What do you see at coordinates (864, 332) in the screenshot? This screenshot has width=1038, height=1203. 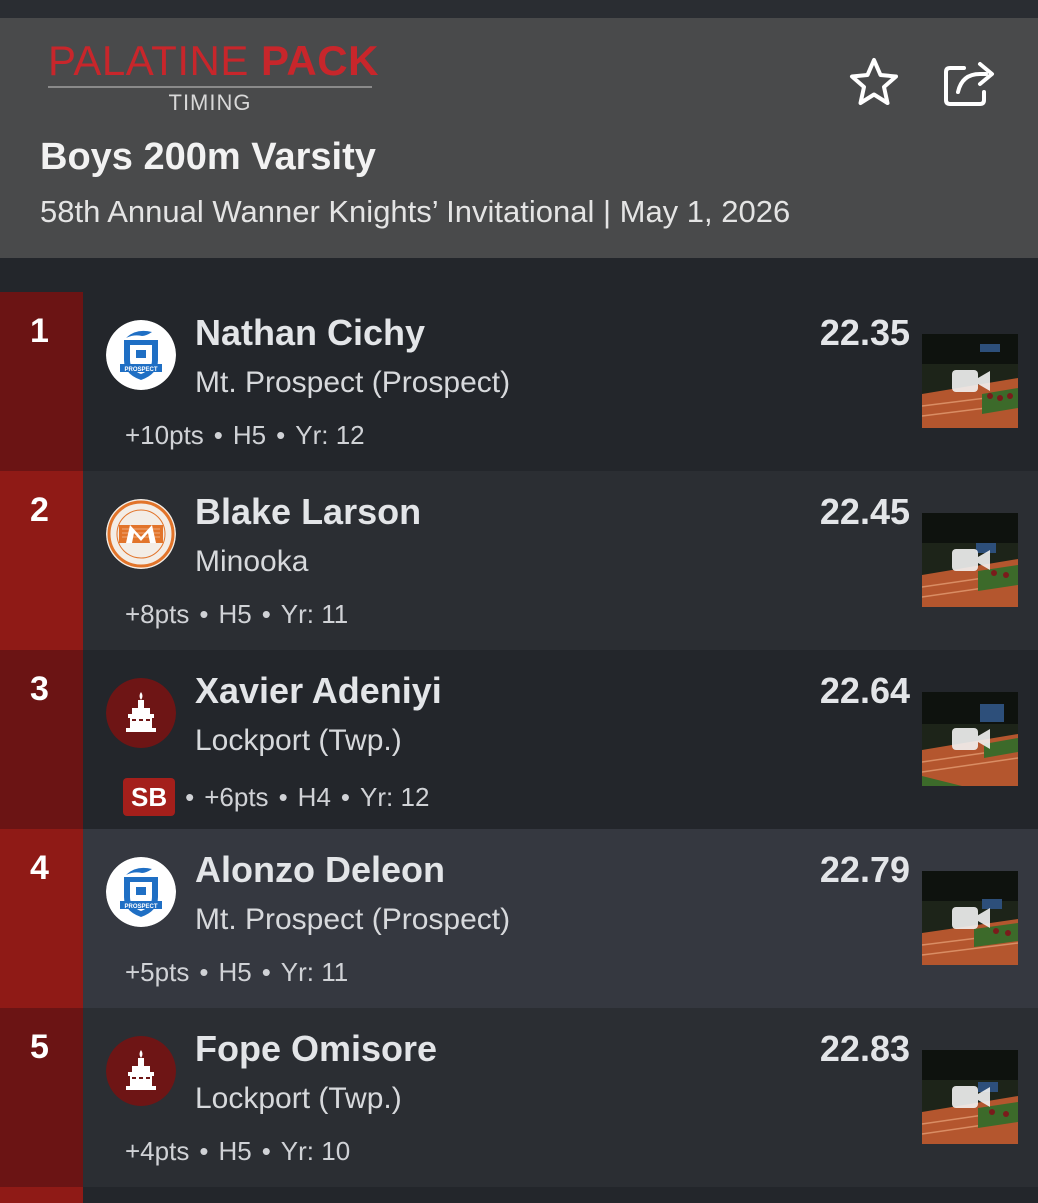 I see `result-time: 22.35` at bounding box center [864, 332].